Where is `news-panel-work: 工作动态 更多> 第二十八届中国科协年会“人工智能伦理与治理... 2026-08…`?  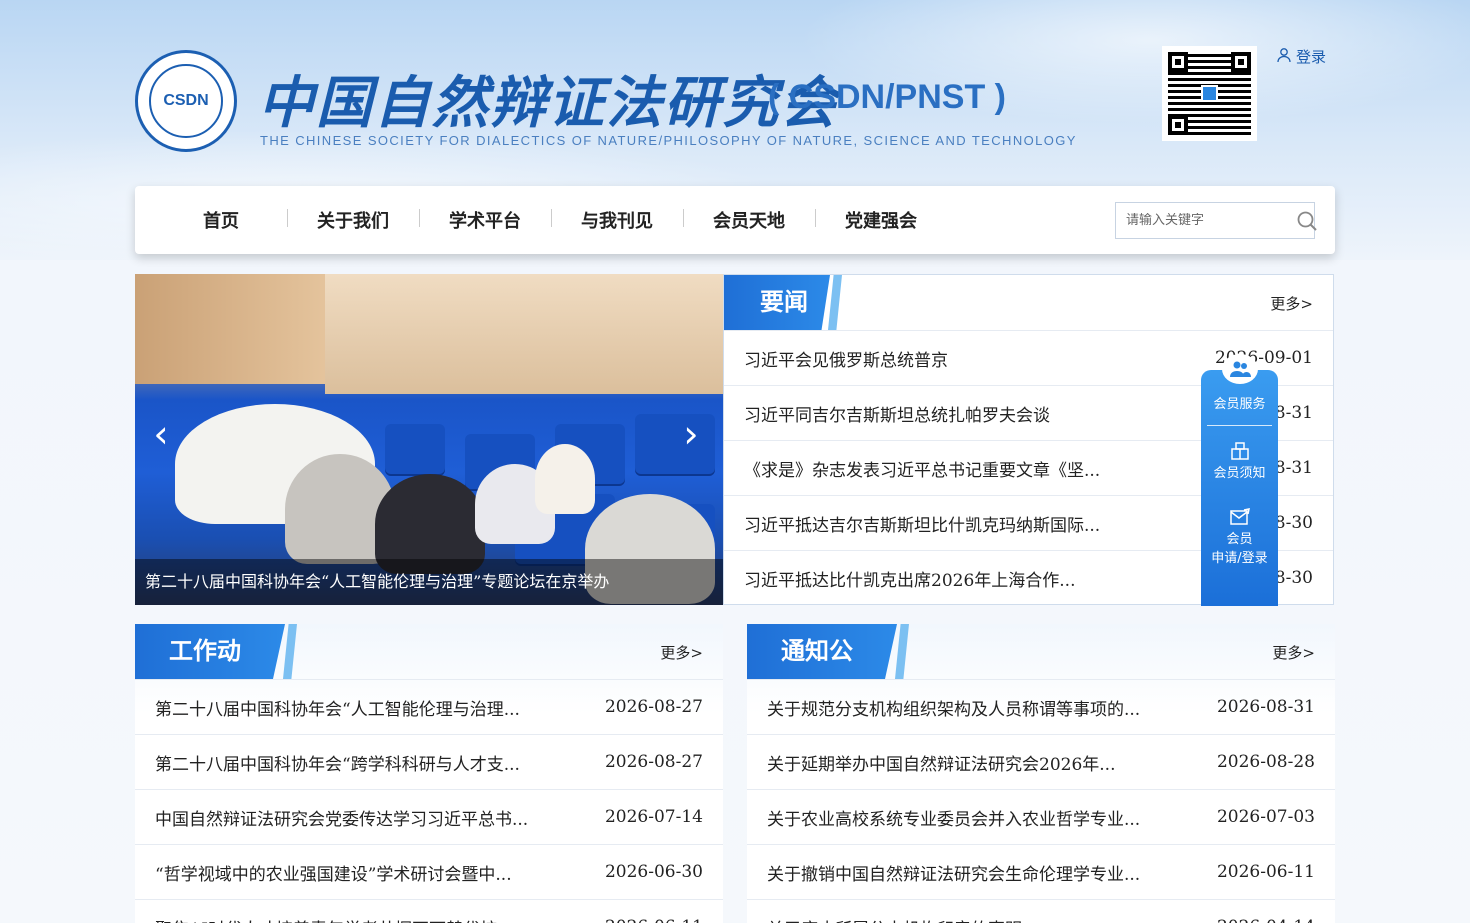 news-panel-work: 工作动态 更多> 第二十八届中国科协年会“人工智能伦理与治理... 2026-08… is located at coordinates (429, 773).